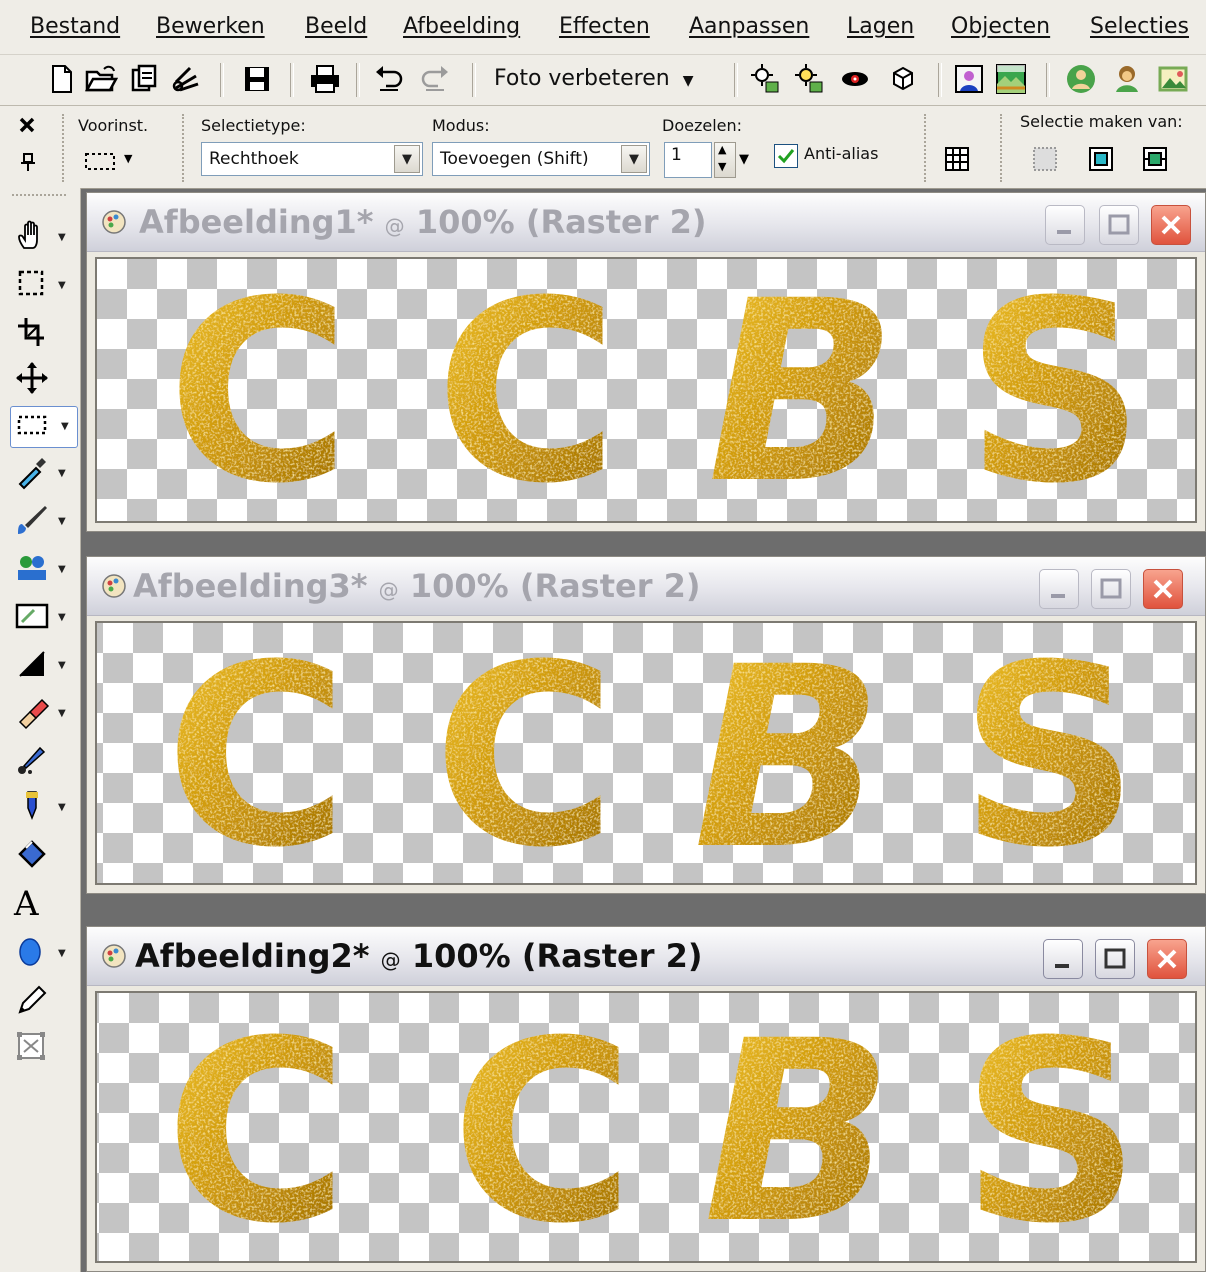  What do you see at coordinates (44, 714) in the screenshot?
I see `eraser-tool: ▼` at bounding box center [44, 714].